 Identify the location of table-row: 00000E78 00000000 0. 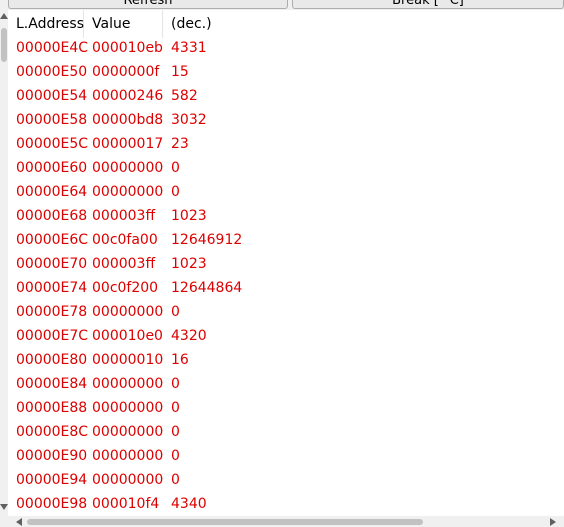
(286, 312).